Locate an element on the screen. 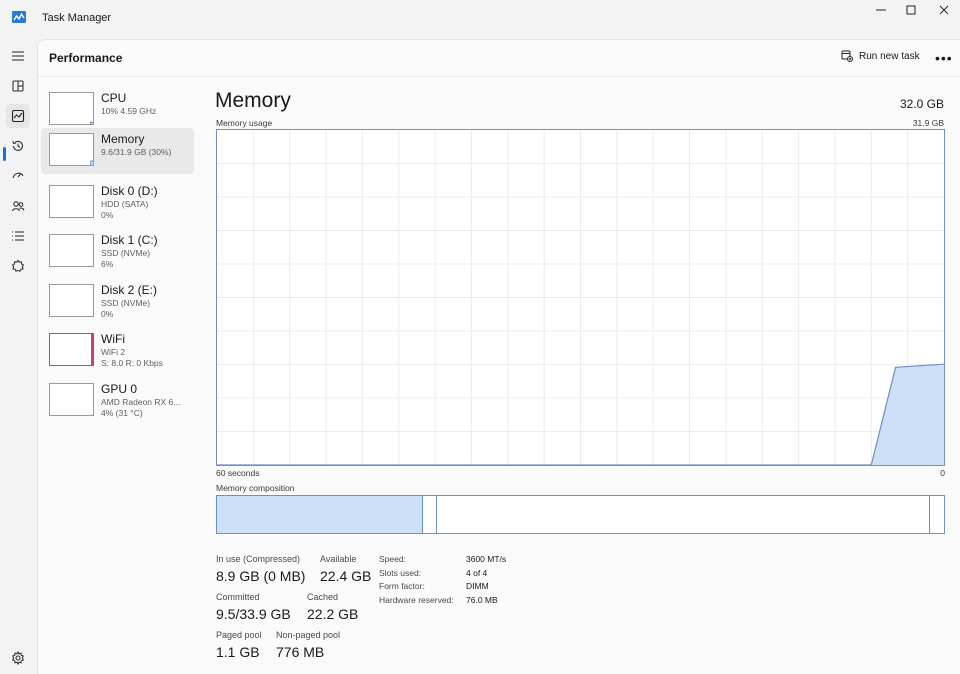  memory-total: 32.0 GB is located at coordinates (921, 104).